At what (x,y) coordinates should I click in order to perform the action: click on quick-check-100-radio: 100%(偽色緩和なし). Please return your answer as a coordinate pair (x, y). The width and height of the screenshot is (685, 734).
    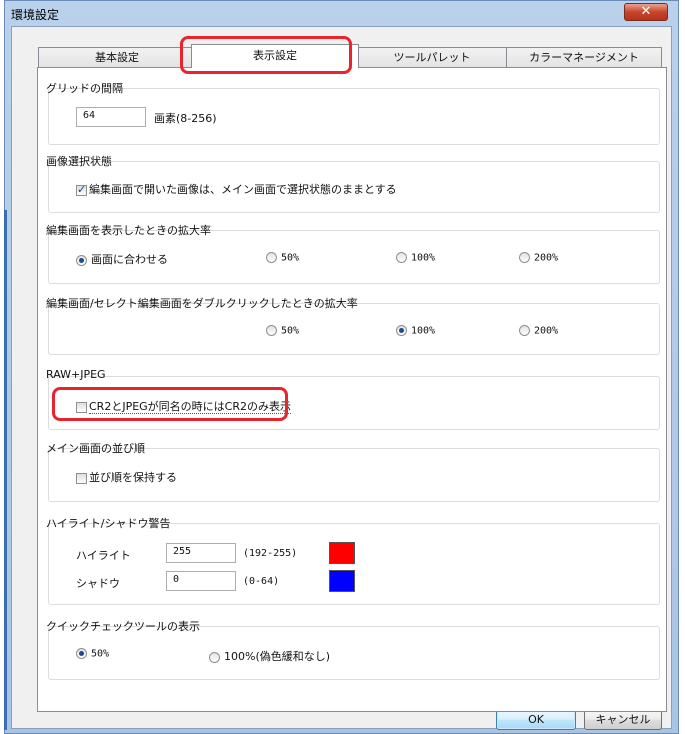
    Looking at the image, I should click on (269, 656).